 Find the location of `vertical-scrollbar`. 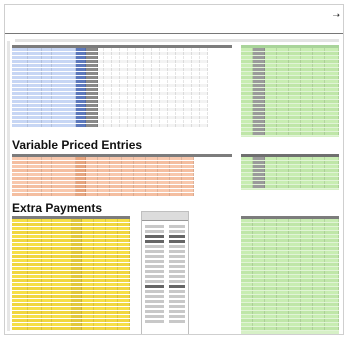

vertical-scrollbar is located at coordinates (8, 186).